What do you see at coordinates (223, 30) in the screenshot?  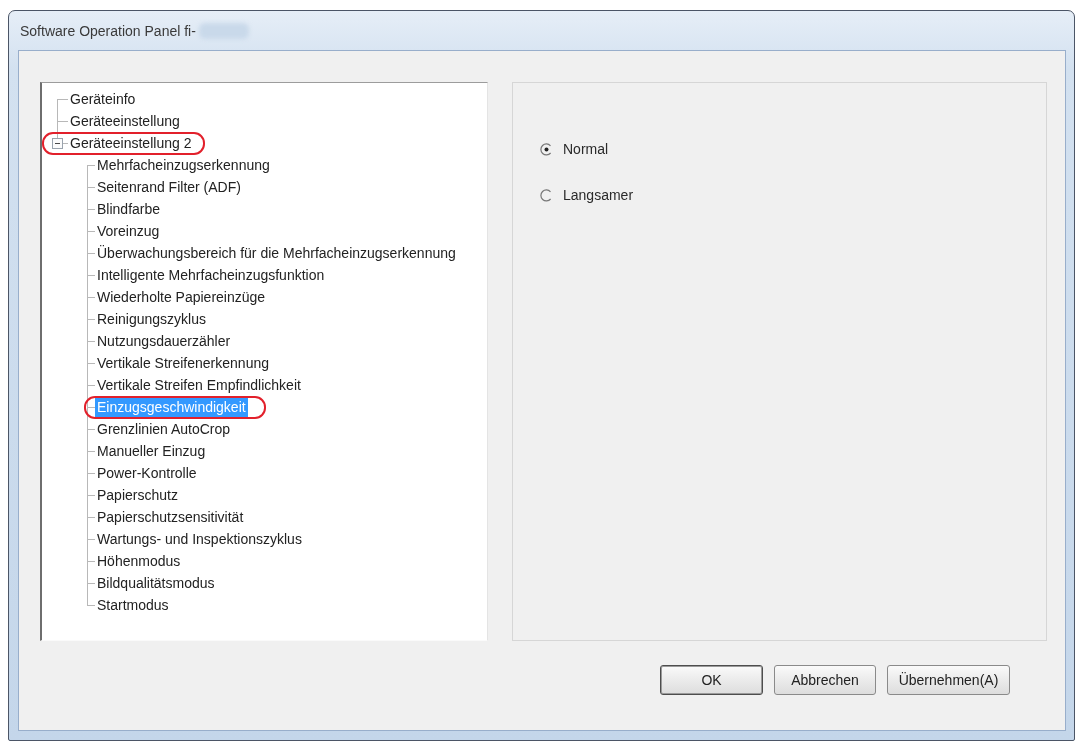 I see `blurred-block` at bounding box center [223, 30].